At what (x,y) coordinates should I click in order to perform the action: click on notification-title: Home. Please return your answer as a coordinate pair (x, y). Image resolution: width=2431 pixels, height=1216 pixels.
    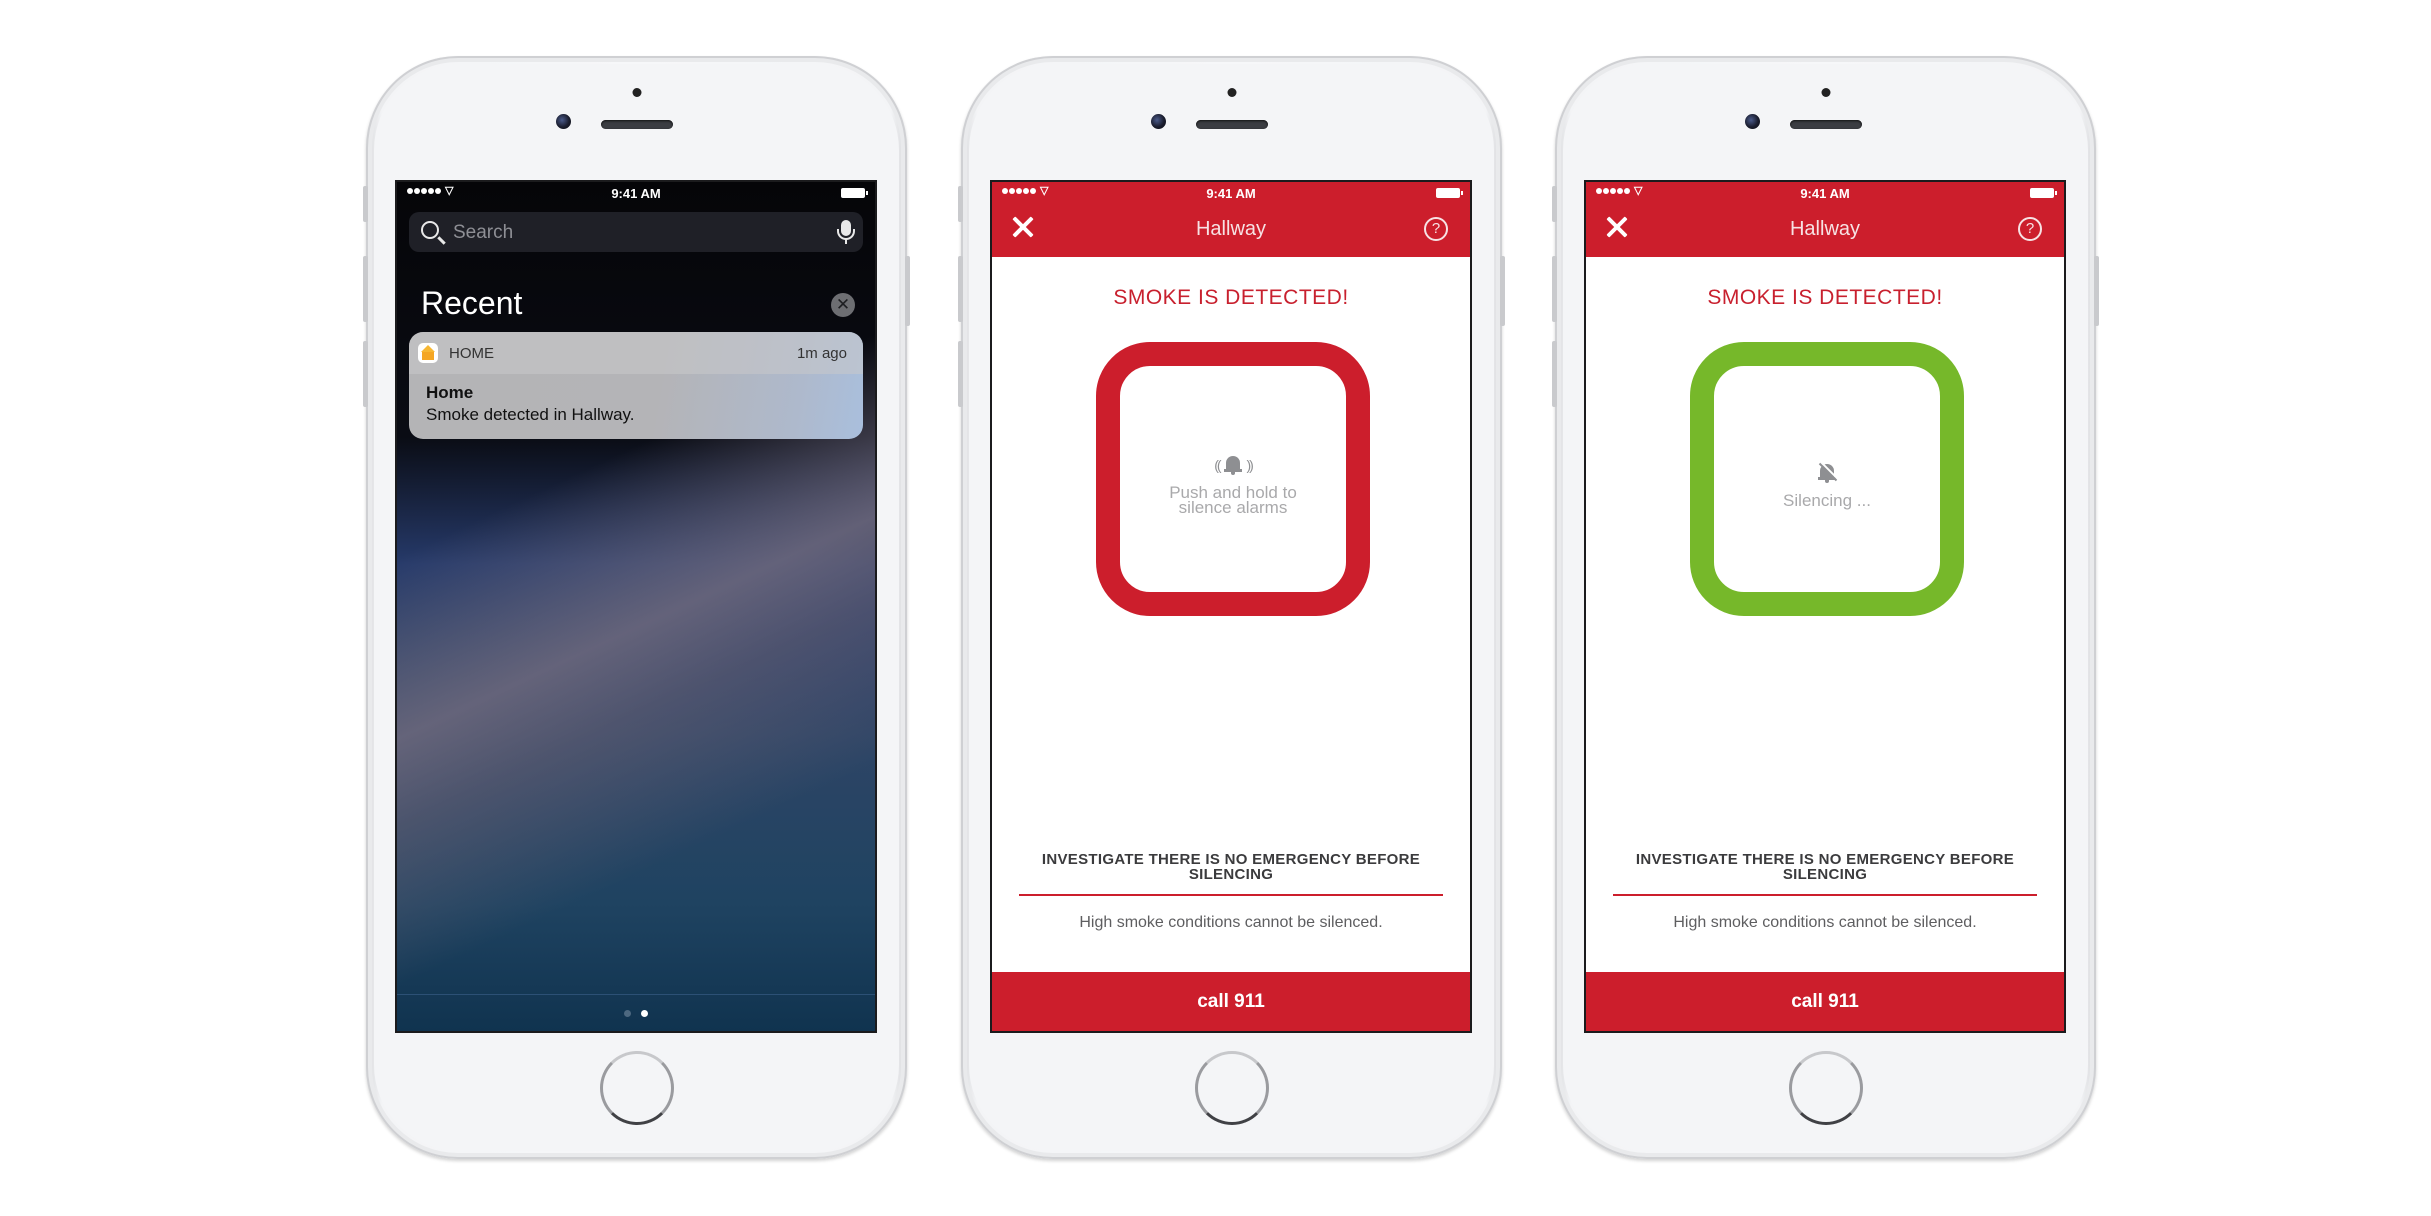
    Looking at the image, I should click on (450, 392).